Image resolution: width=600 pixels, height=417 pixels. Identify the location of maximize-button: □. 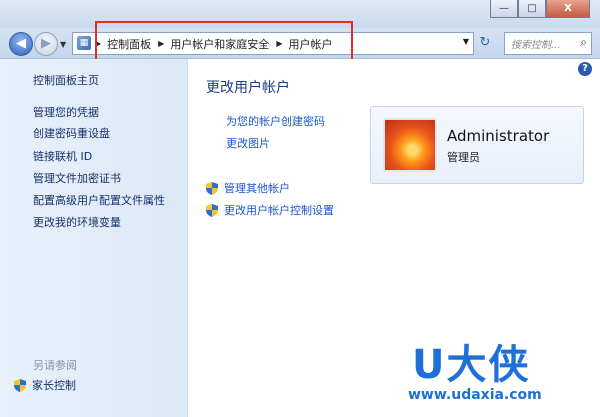
(532, 9).